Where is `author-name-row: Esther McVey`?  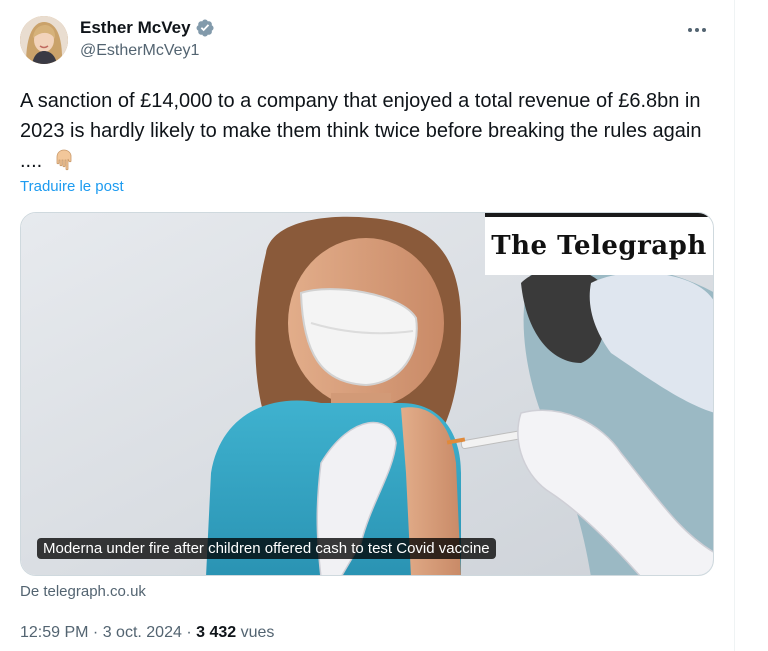 author-name-row: Esther McVey is located at coordinates (147, 28).